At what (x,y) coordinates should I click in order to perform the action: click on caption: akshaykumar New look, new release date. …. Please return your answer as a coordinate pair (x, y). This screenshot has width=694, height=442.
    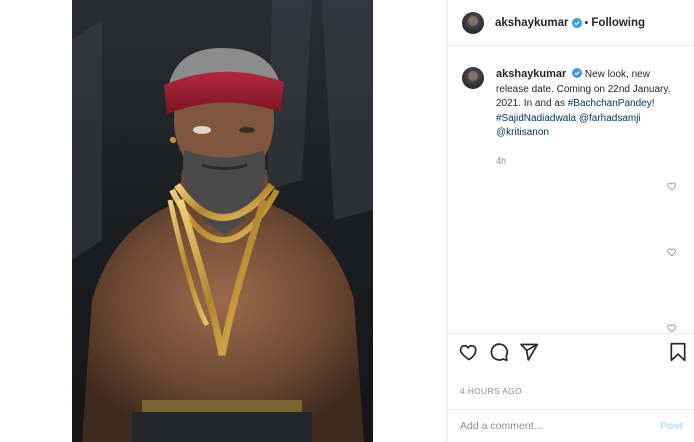
    Looking at the image, I should click on (571, 107).